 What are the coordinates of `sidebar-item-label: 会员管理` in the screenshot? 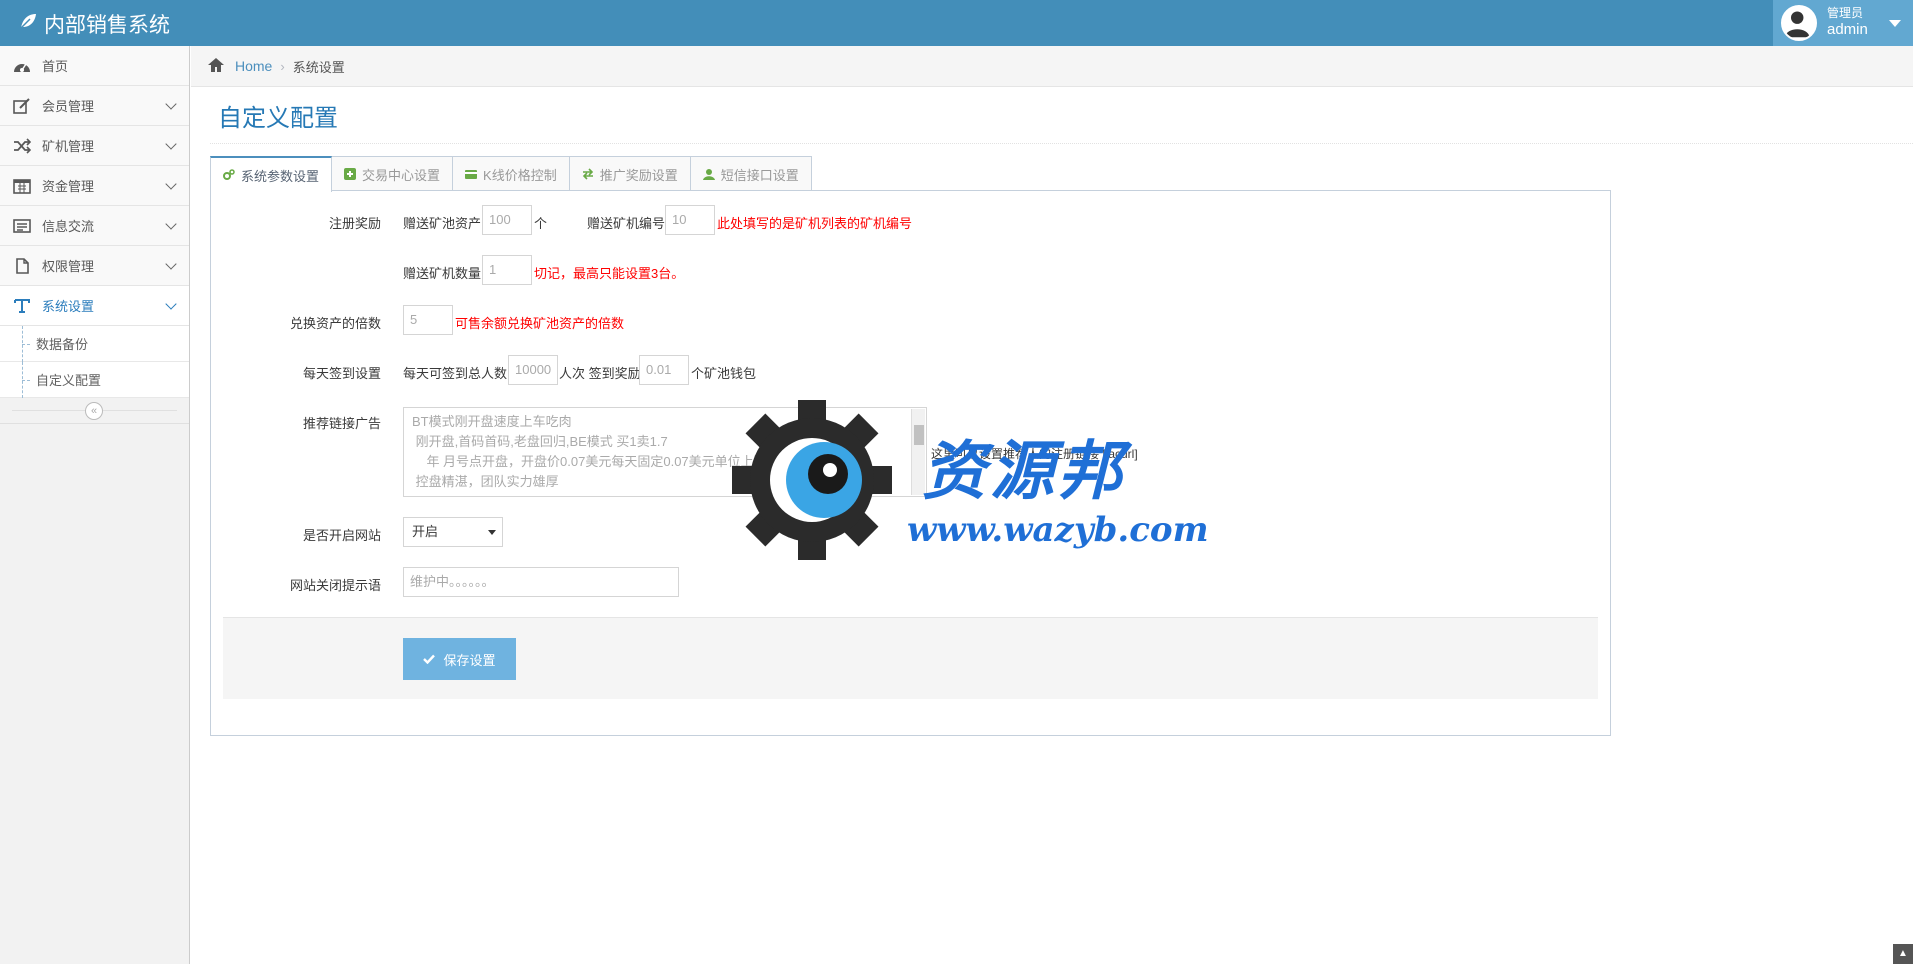 It's located at (68, 106).